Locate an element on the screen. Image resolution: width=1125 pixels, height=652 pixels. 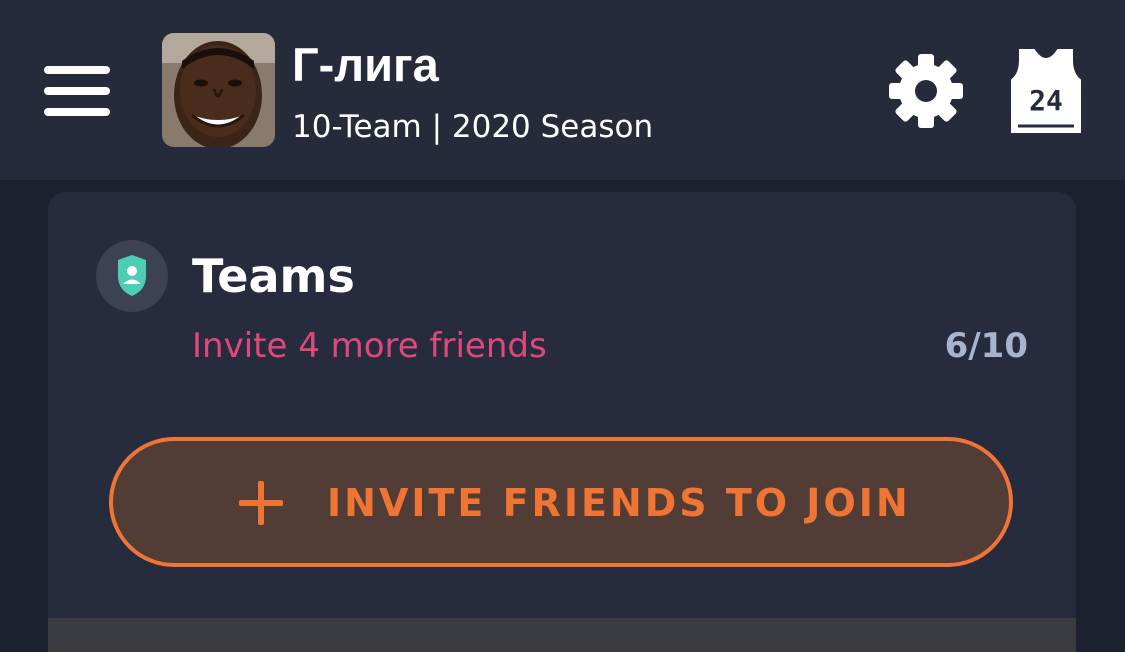
settings-button is located at coordinates (926, 91).